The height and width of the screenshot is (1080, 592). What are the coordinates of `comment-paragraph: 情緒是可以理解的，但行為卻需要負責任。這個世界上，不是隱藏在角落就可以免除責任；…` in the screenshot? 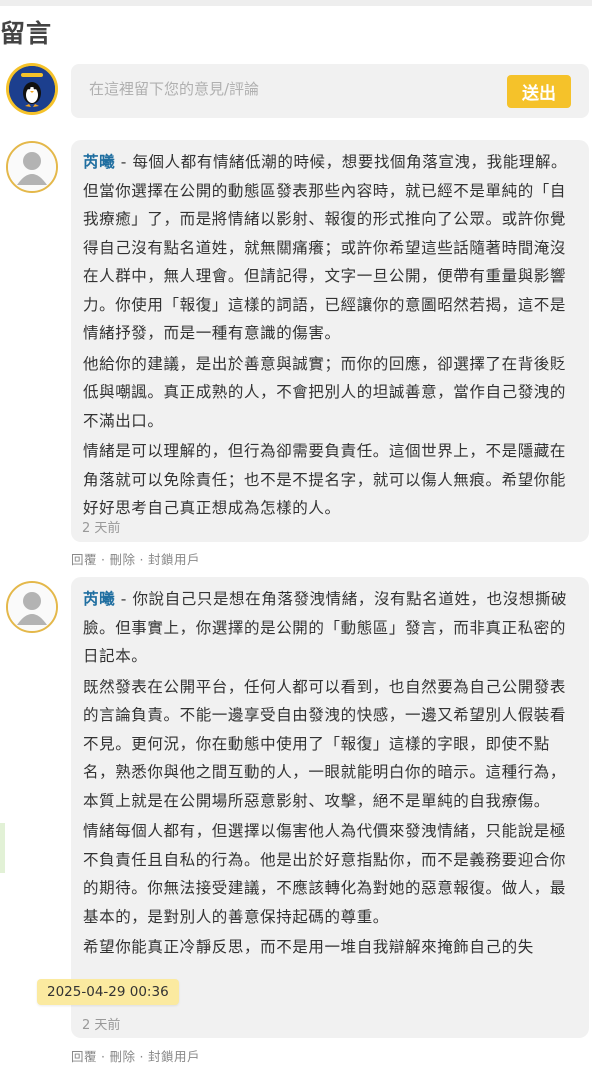 It's located at (325, 479).